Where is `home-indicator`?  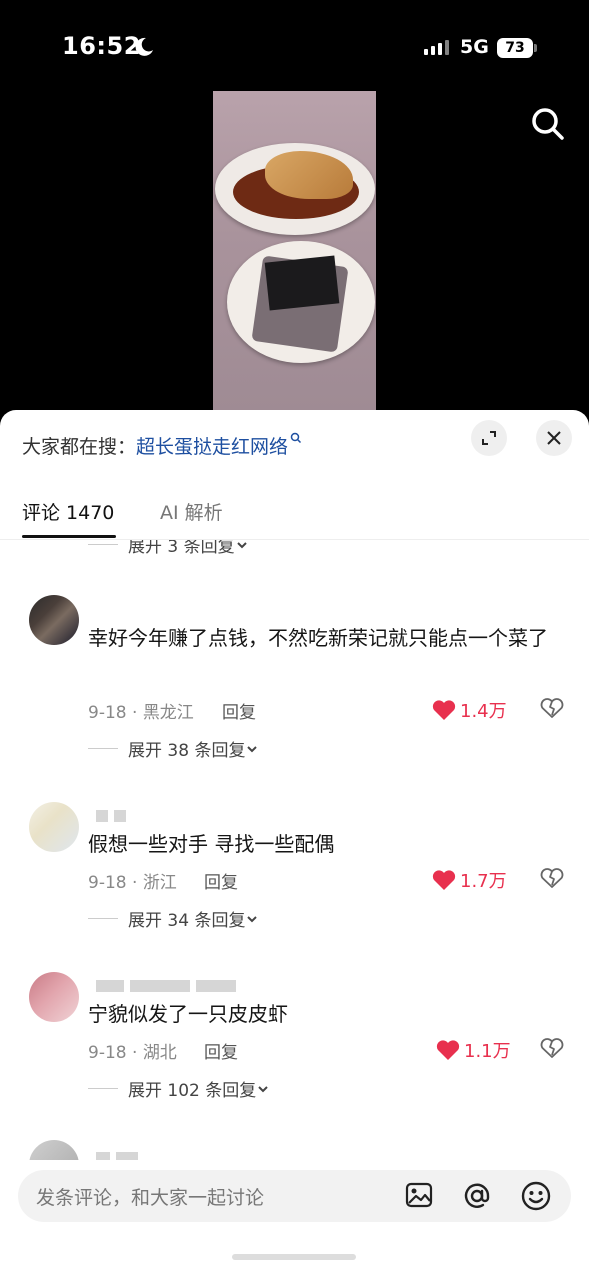 home-indicator is located at coordinates (294, 1257).